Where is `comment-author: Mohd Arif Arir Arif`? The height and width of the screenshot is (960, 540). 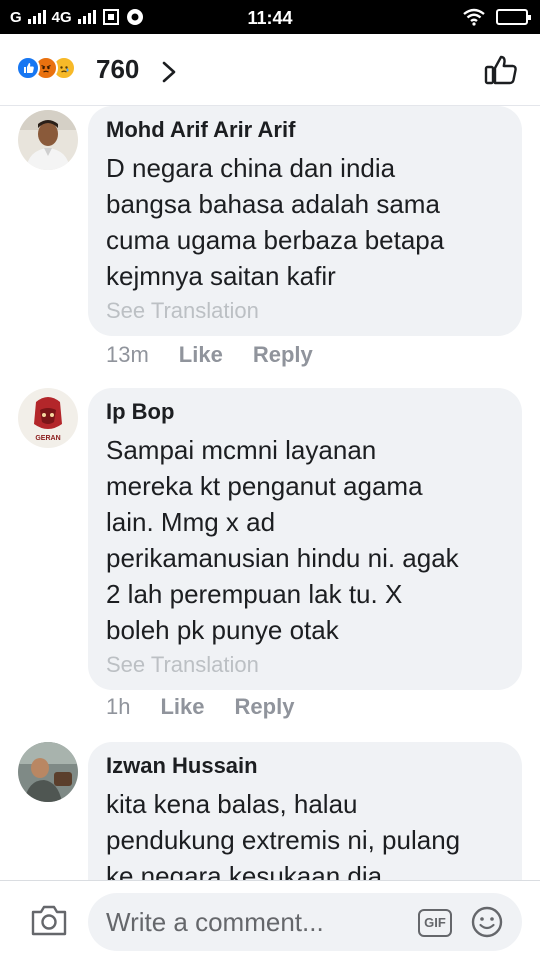
comment-author: Mohd Arif Arir Arif is located at coordinates (305, 130).